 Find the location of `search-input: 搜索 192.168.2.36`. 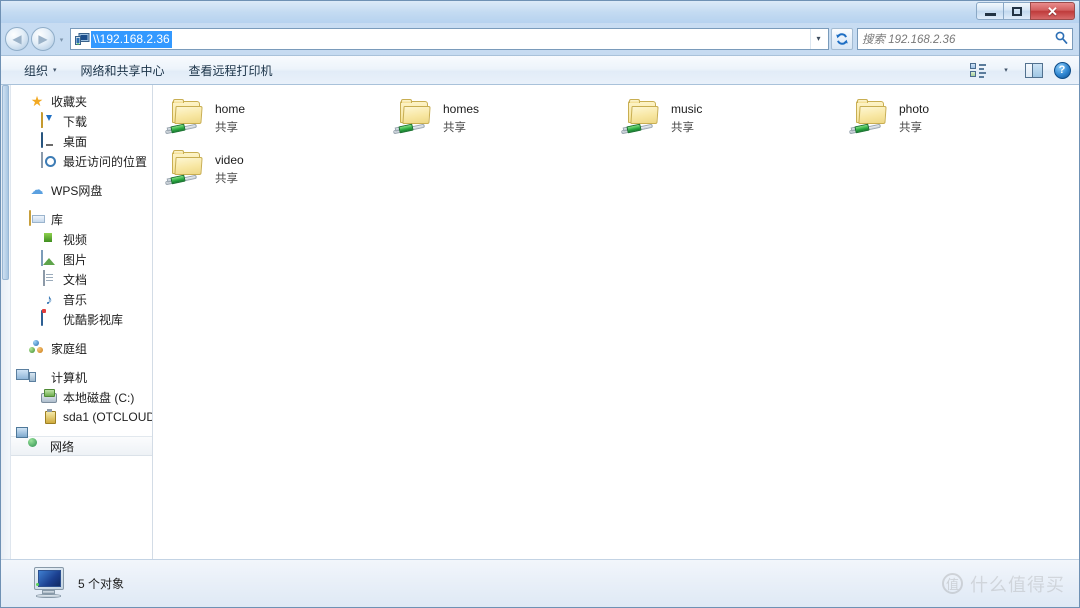

search-input: 搜索 192.168.2.36 is located at coordinates (958, 39).